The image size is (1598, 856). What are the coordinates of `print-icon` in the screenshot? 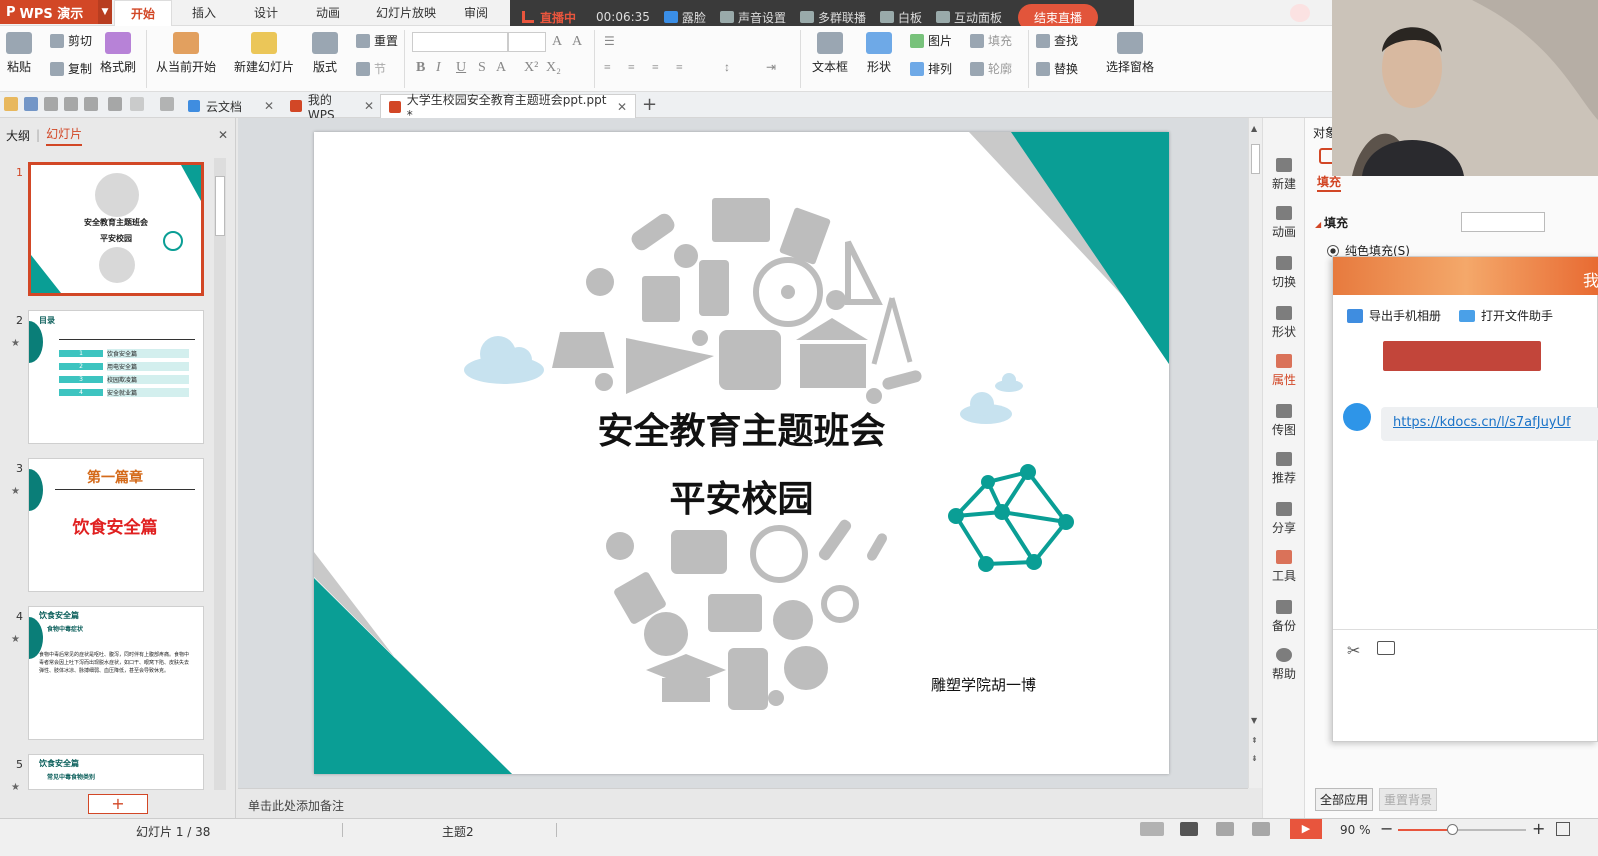 It's located at (71, 104).